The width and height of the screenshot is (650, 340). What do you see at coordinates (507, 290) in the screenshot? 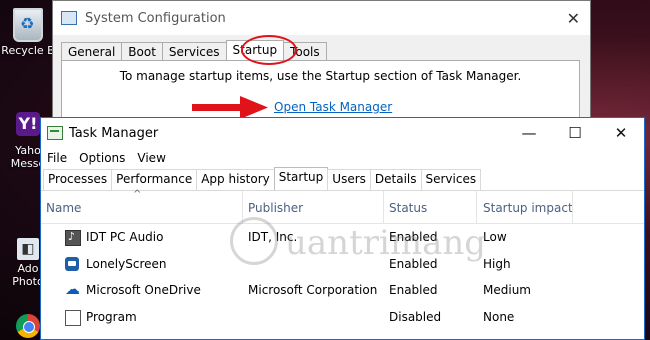
I see `cell-impact: Medium` at bounding box center [507, 290].